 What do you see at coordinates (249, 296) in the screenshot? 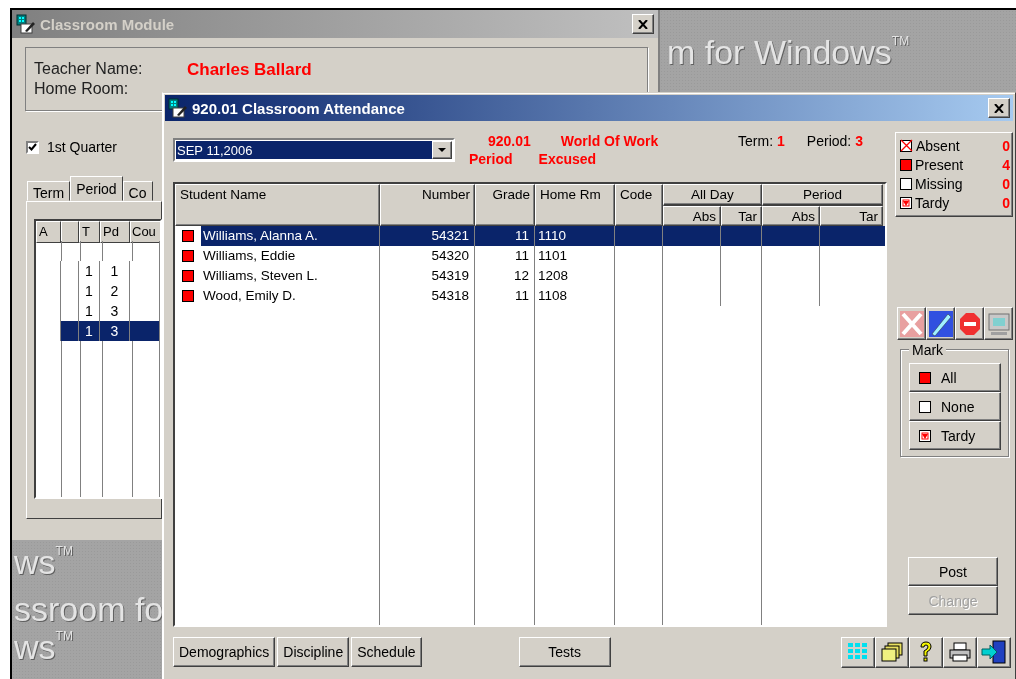
I see `table-cell-text: Wood, Emily D.` at bounding box center [249, 296].